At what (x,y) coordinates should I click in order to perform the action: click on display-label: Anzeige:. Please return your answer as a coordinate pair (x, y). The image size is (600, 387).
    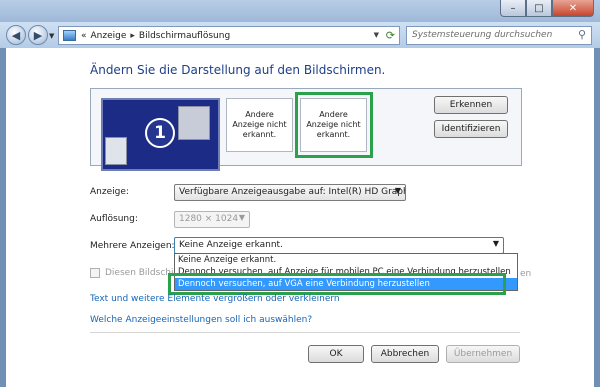
    Looking at the image, I should click on (109, 192).